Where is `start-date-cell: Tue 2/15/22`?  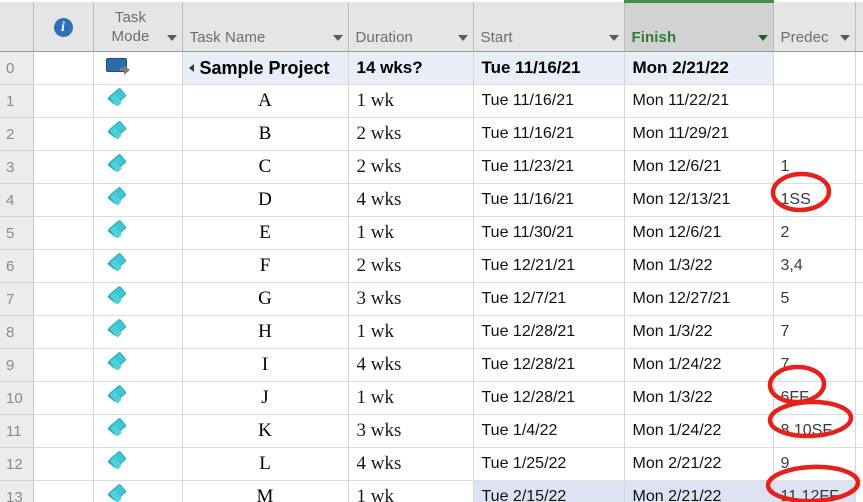
start-date-cell: Tue 2/15/22 is located at coordinates (549, 491).